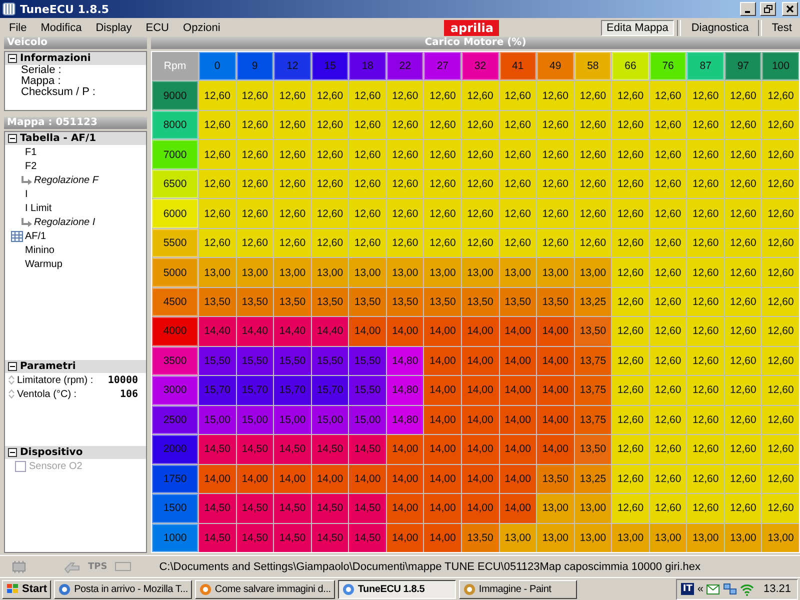 This screenshot has height=600, width=800. I want to click on table-cell: 14,80, so click(405, 420).